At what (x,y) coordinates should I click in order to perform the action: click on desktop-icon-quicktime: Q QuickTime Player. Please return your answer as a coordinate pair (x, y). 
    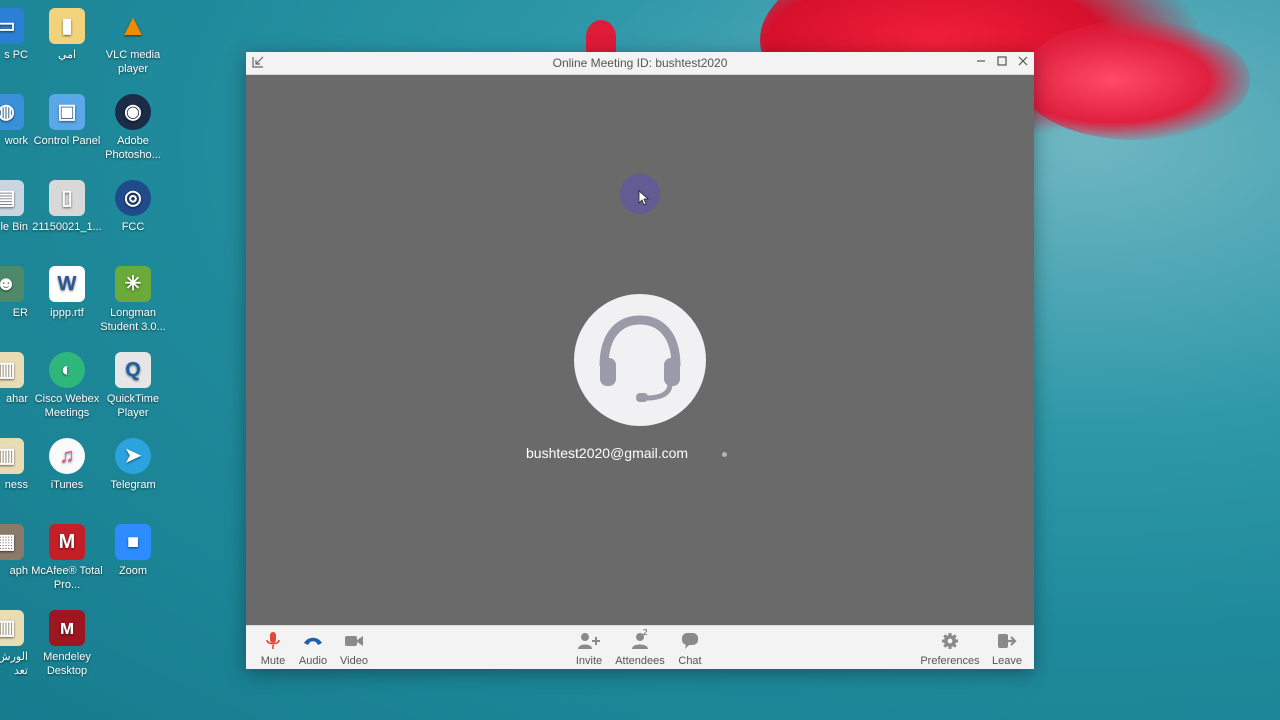
    Looking at the image, I should click on (133, 386).